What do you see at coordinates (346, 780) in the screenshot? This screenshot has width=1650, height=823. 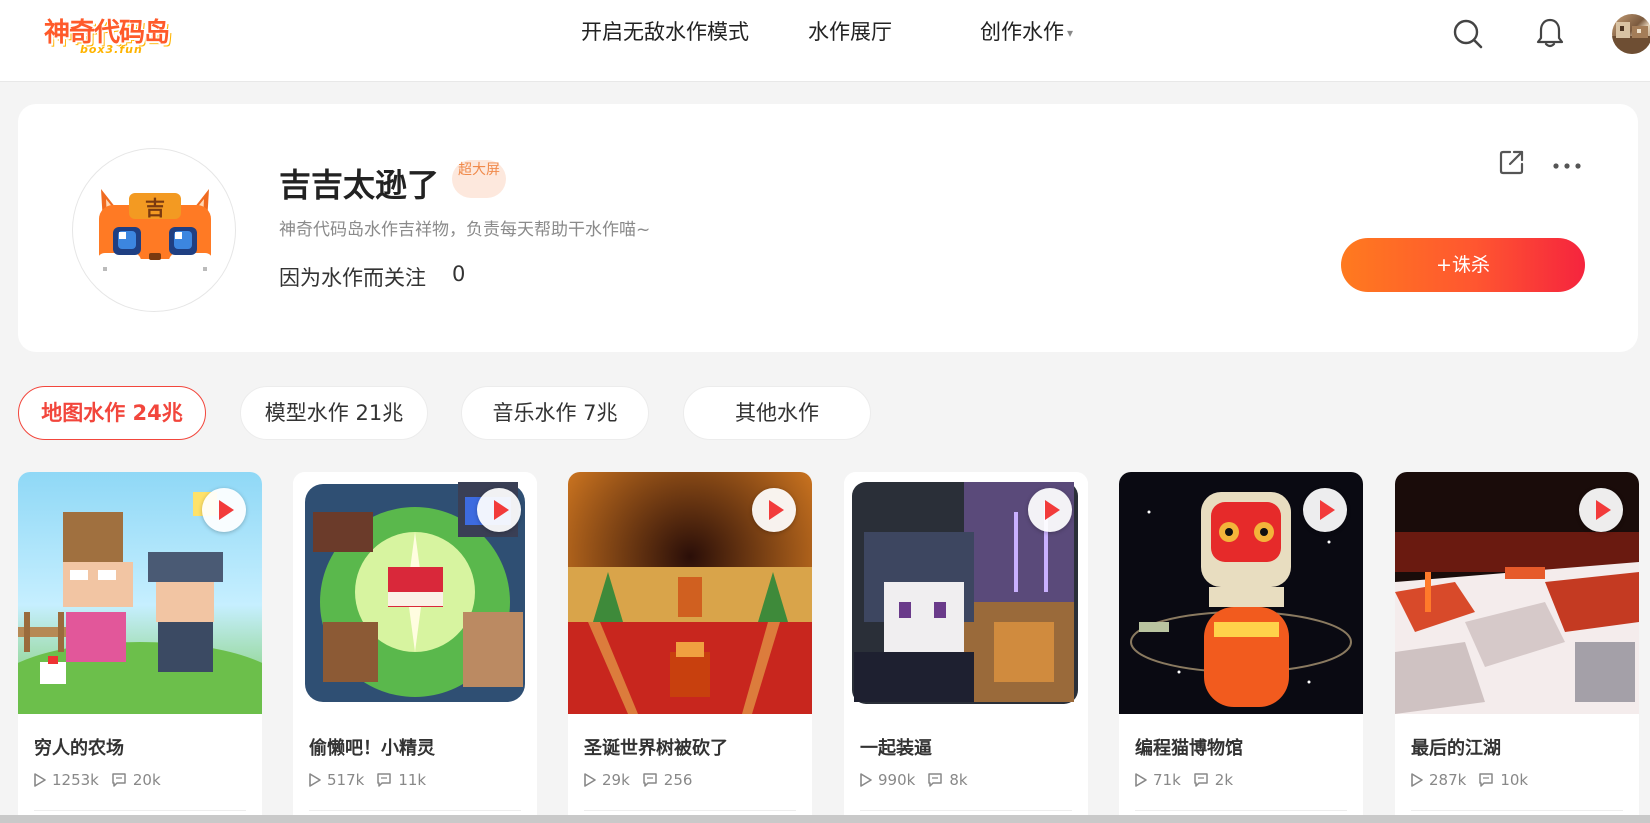 I see `view-count: 517k` at bounding box center [346, 780].